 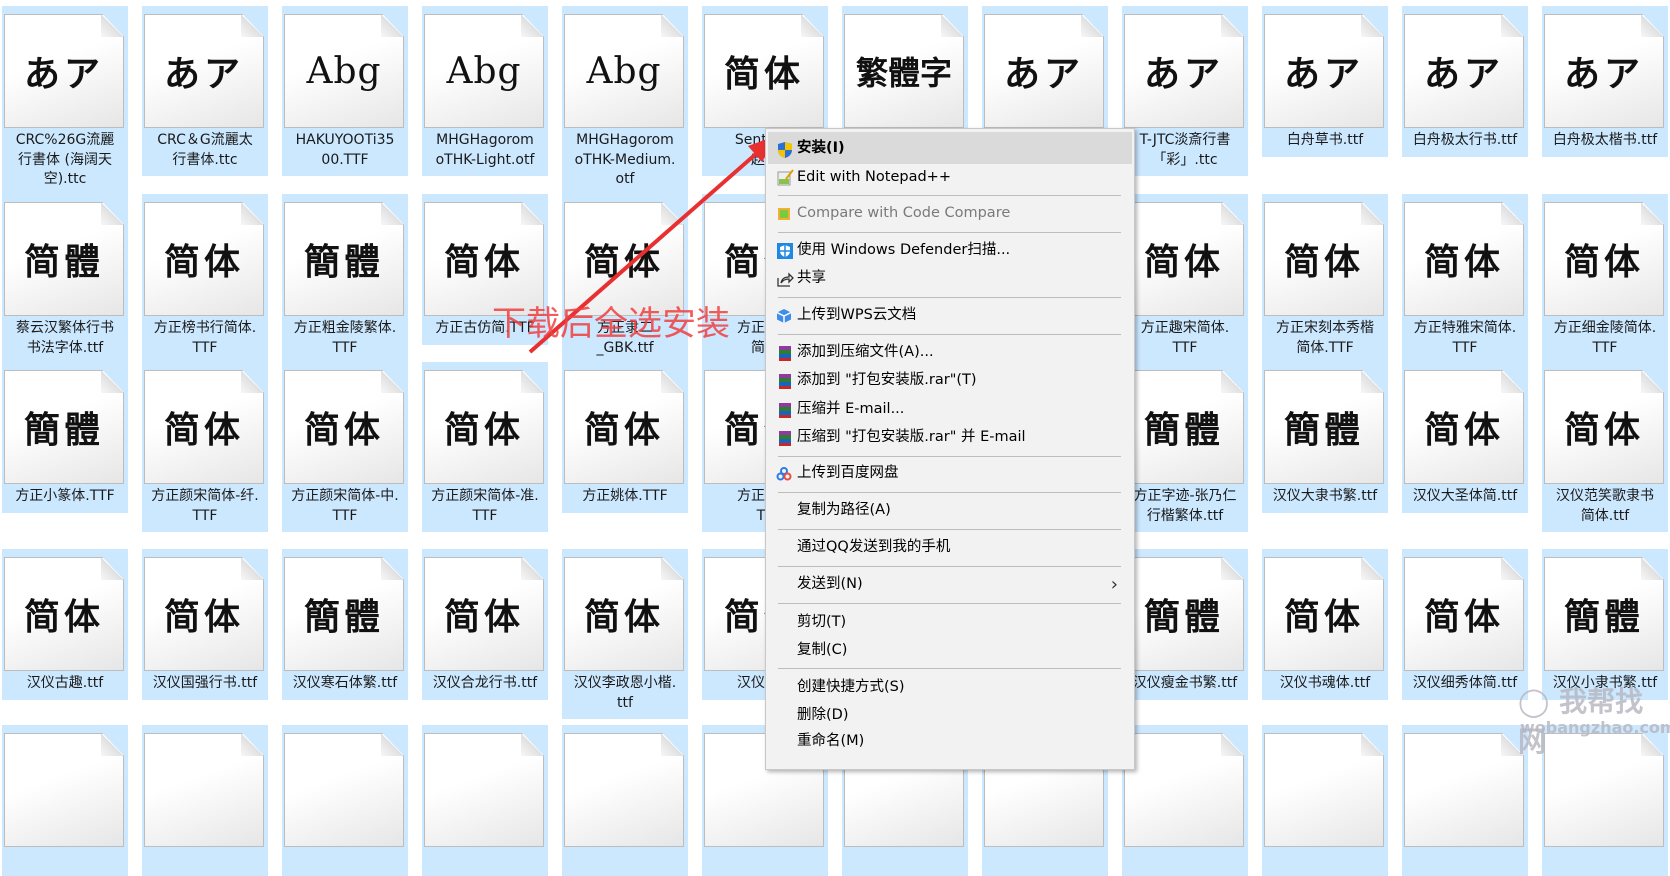 What do you see at coordinates (1325, 81) in the screenshot?
I see `file-item: あア 白舟草书.ttf` at bounding box center [1325, 81].